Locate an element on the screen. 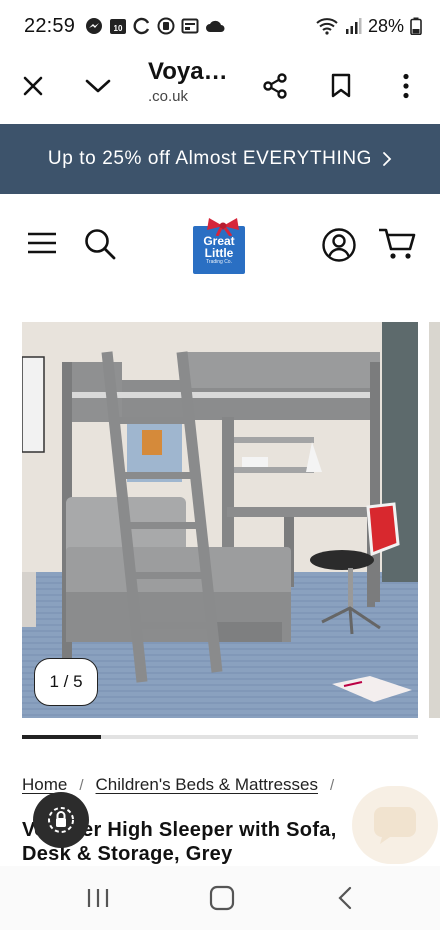 This screenshot has height=930, width=440. close-icon is located at coordinates (33, 86).